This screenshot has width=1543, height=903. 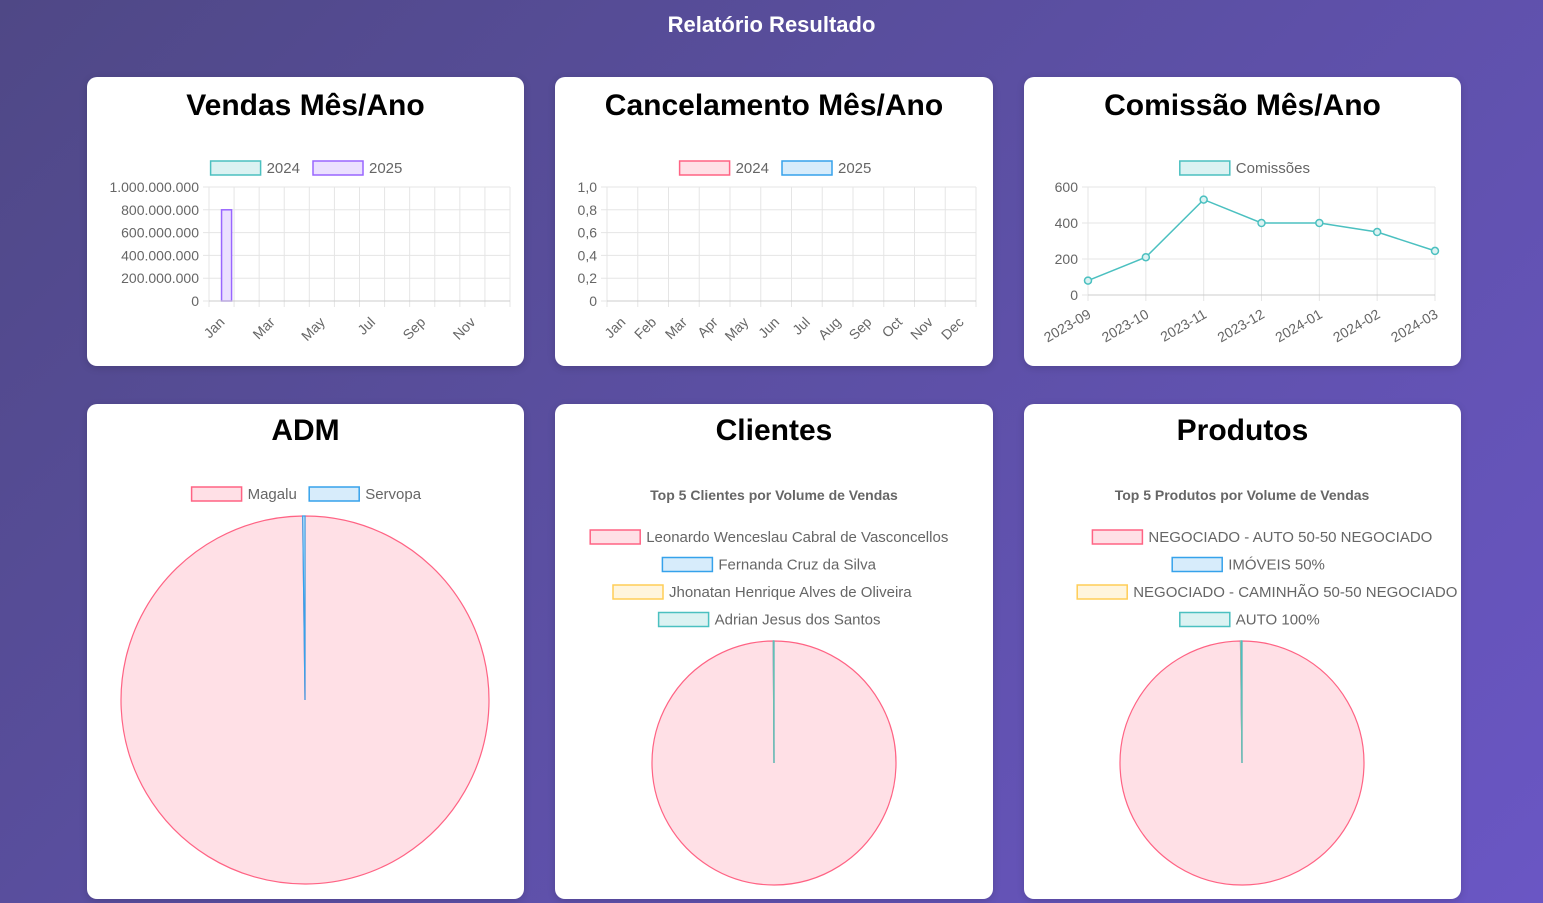 I want to click on x-tick-label: Jun, so click(x=768, y=327).